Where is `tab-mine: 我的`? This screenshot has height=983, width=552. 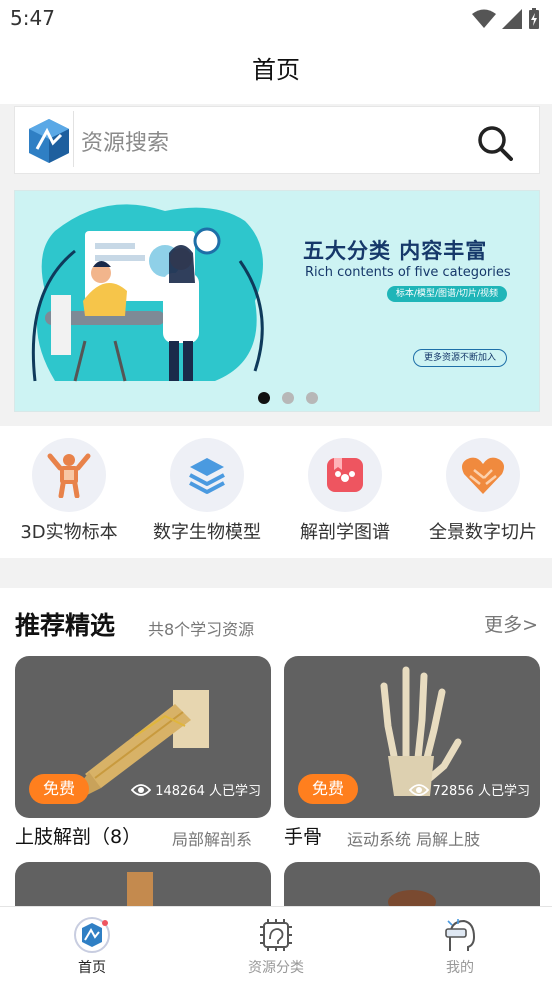
tab-mine: 我的 is located at coordinates (460, 945).